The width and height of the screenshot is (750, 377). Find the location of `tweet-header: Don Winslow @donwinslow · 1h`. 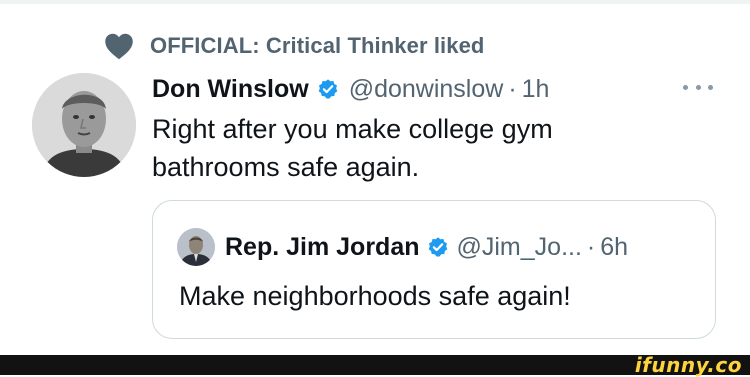

tweet-header: Don Winslow @donwinslow · 1h is located at coordinates (350, 89).